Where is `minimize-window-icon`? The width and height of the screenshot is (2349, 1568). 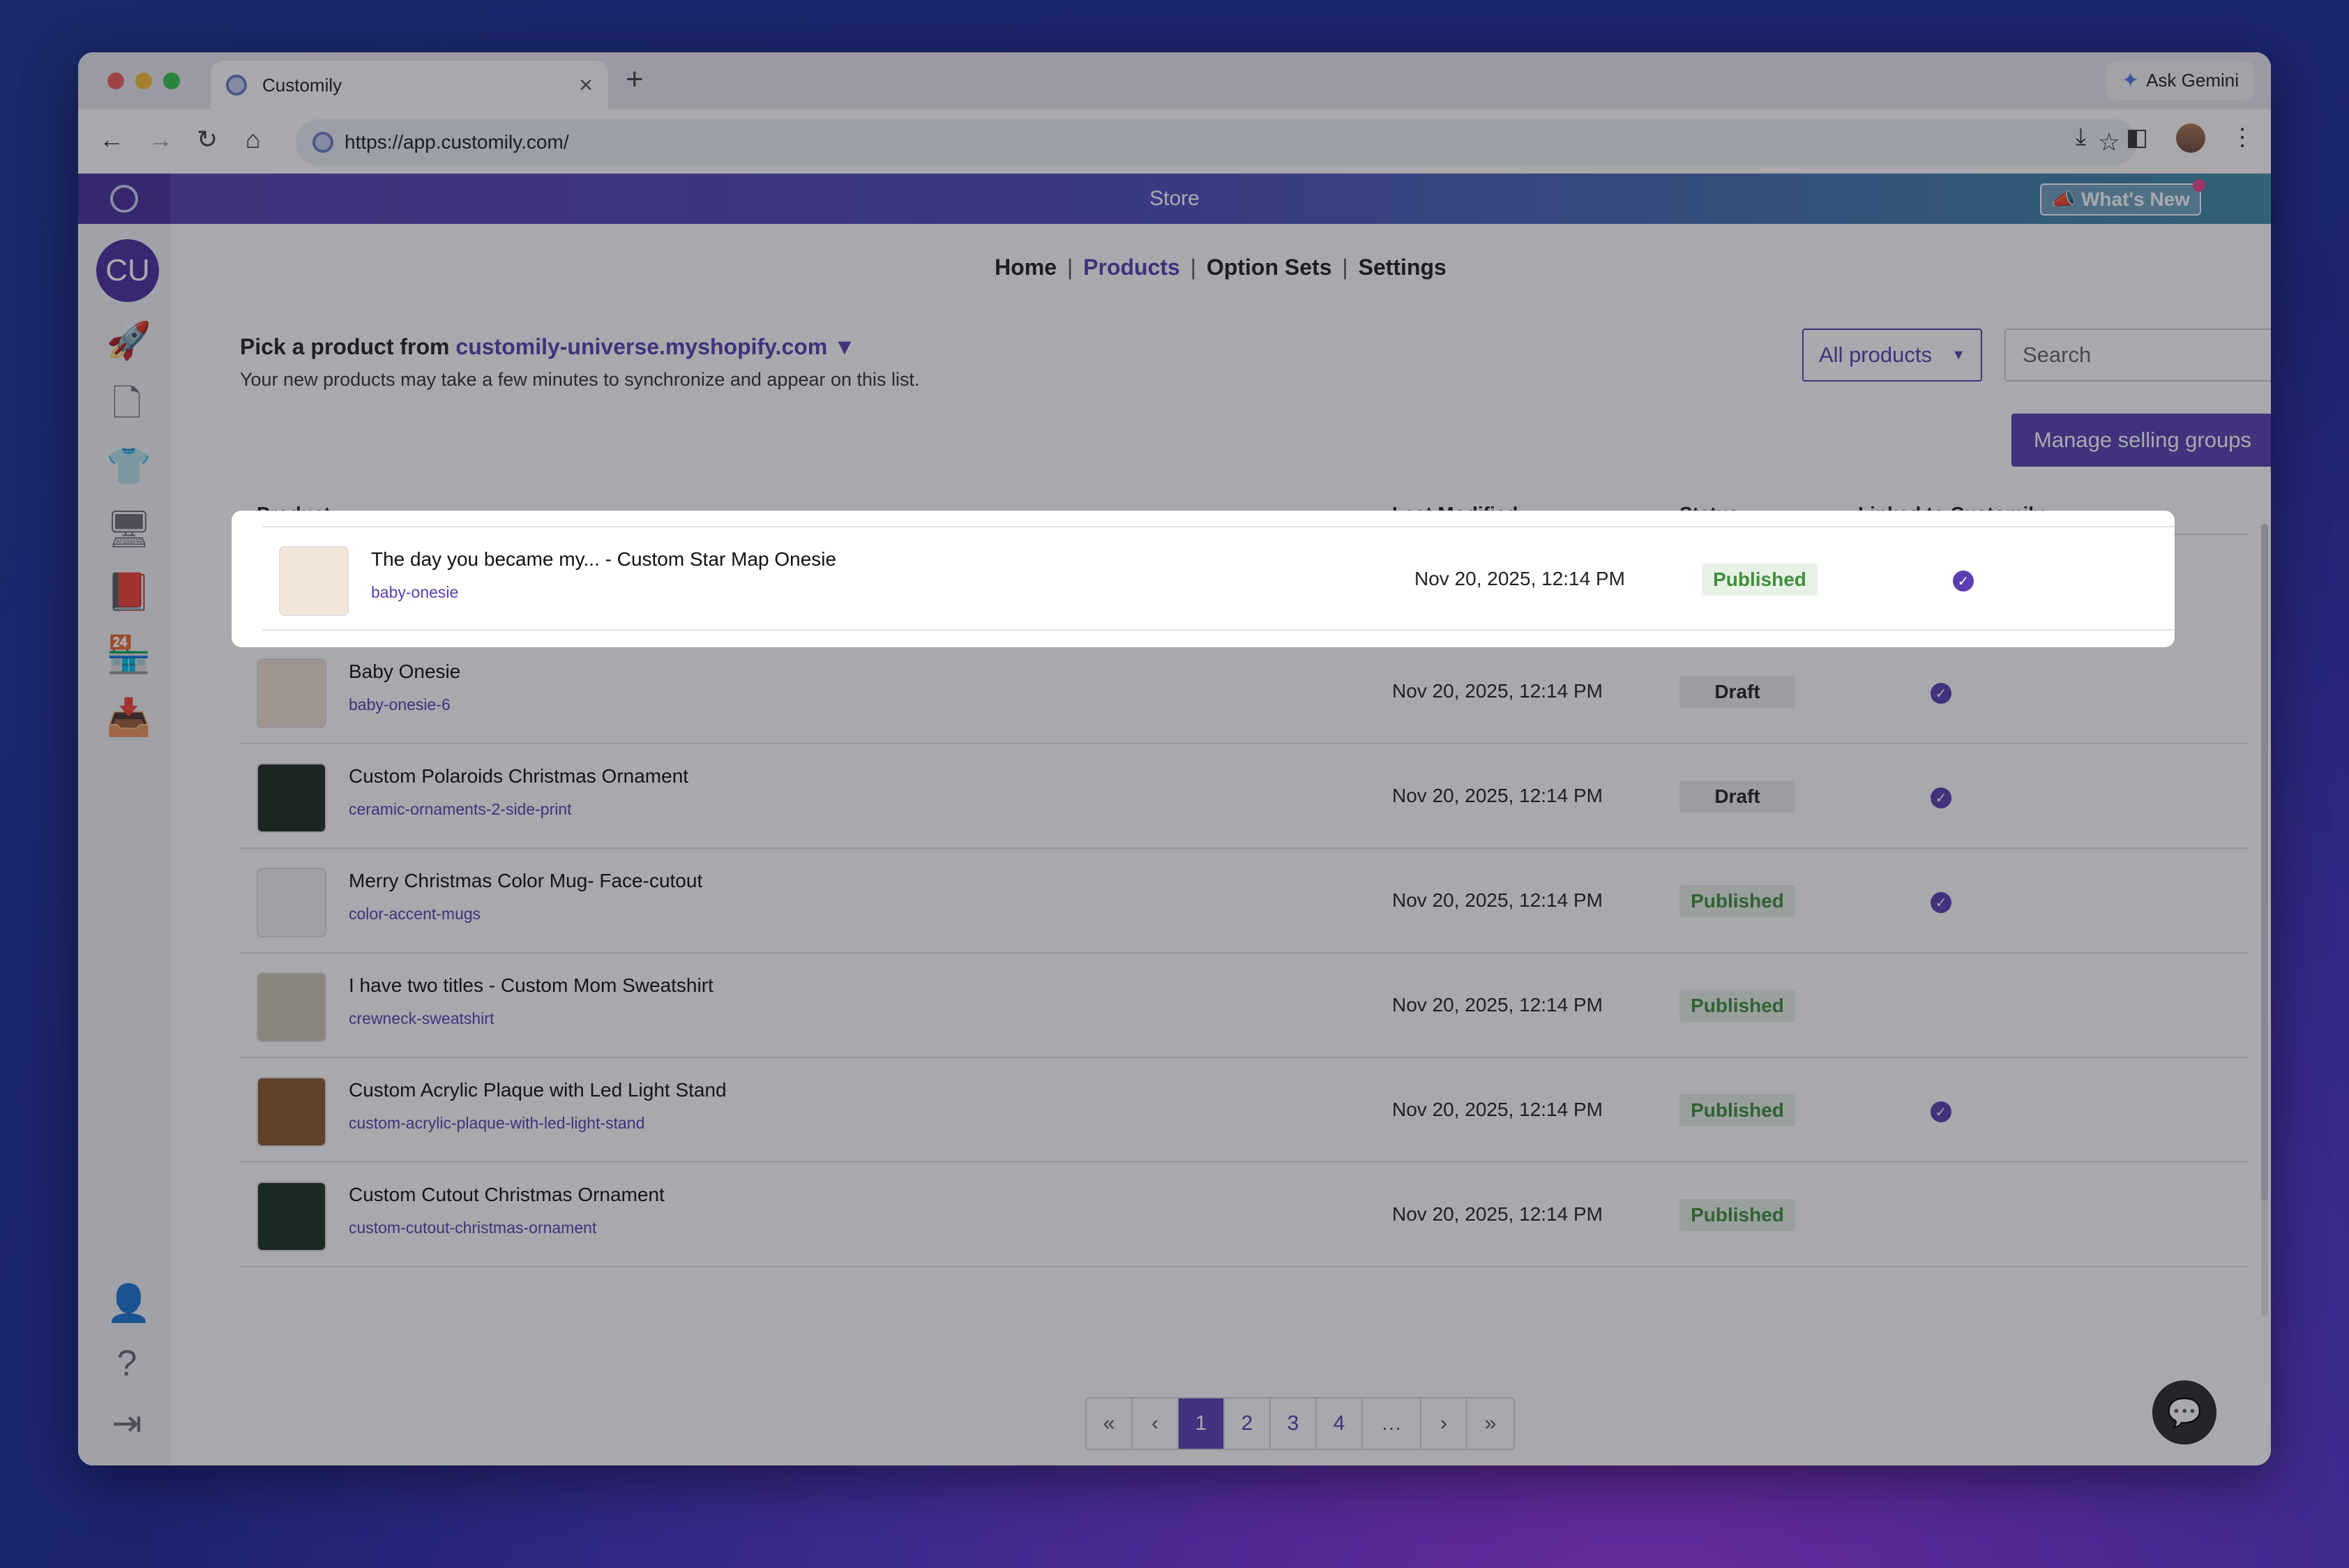 minimize-window-icon is located at coordinates (143, 81).